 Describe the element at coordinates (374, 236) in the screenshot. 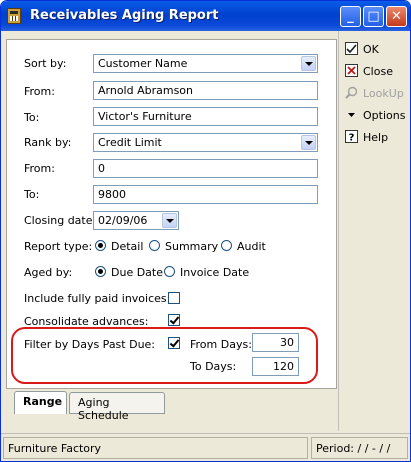

I see `command-sidebar: OK Close LookUp Options ? Help` at that location.